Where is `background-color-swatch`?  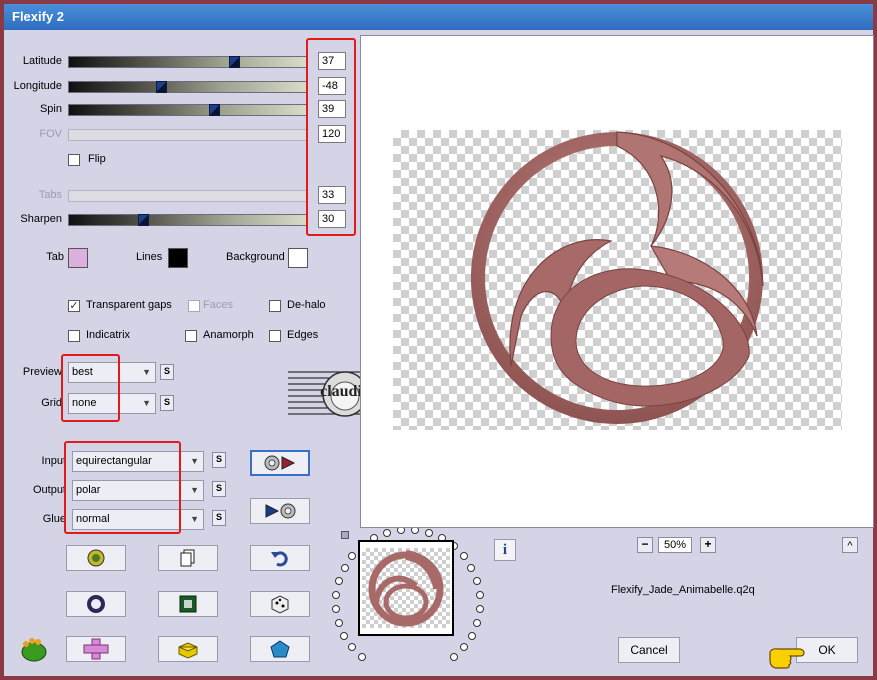
background-color-swatch is located at coordinates (298, 258).